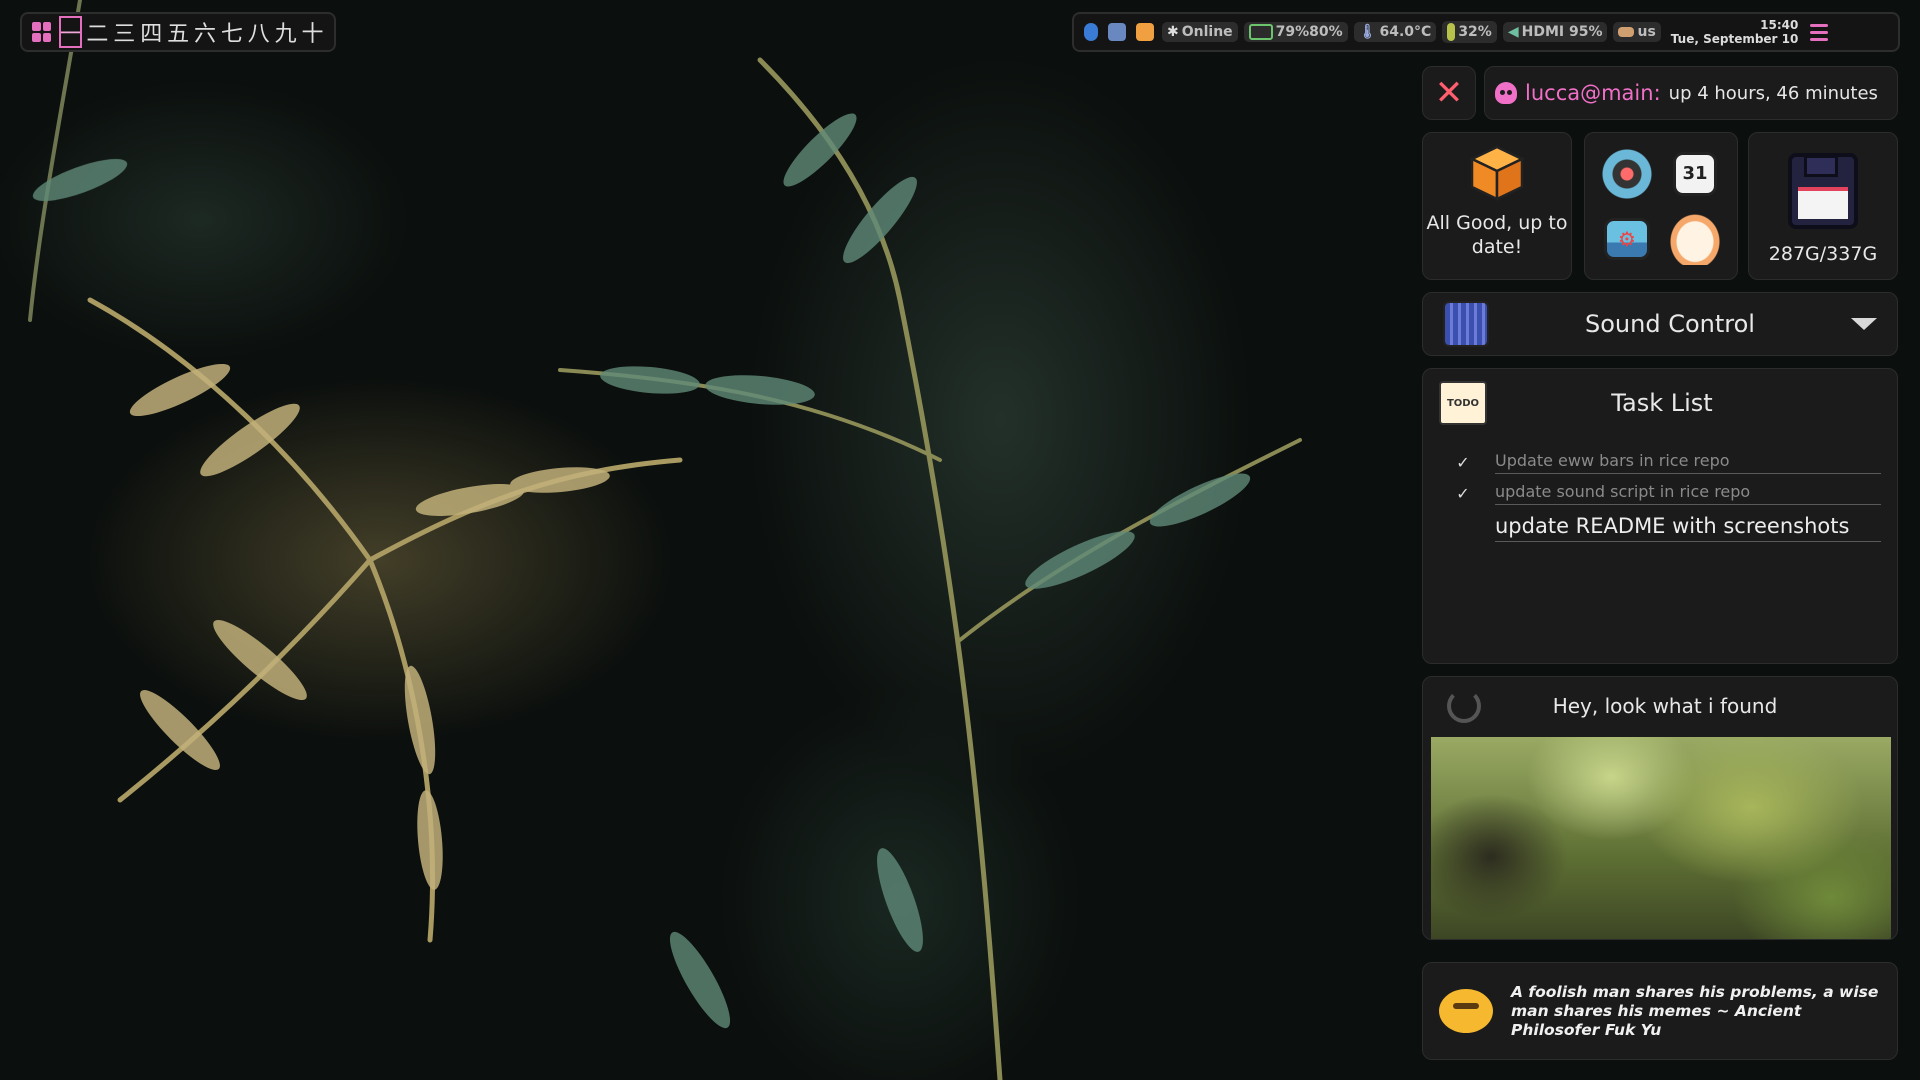 The height and width of the screenshot is (1080, 1920). What do you see at coordinates (1562, 32) in the screenshot?
I see `volume-value: HDMI 95%` at bounding box center [1562, 32].